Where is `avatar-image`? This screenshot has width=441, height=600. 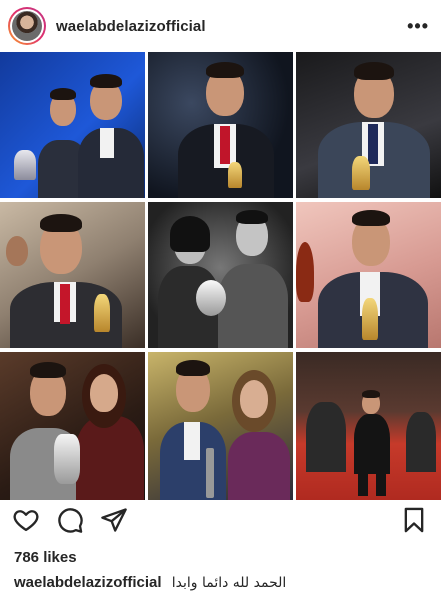 avatar-image is located at coordinates (27, 26).